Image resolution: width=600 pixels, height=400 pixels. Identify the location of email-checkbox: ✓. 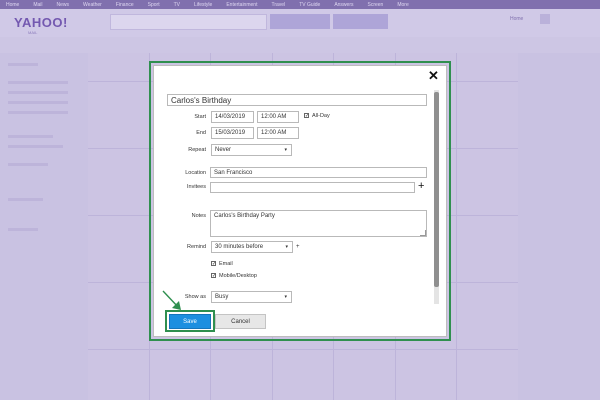
(213, 264).